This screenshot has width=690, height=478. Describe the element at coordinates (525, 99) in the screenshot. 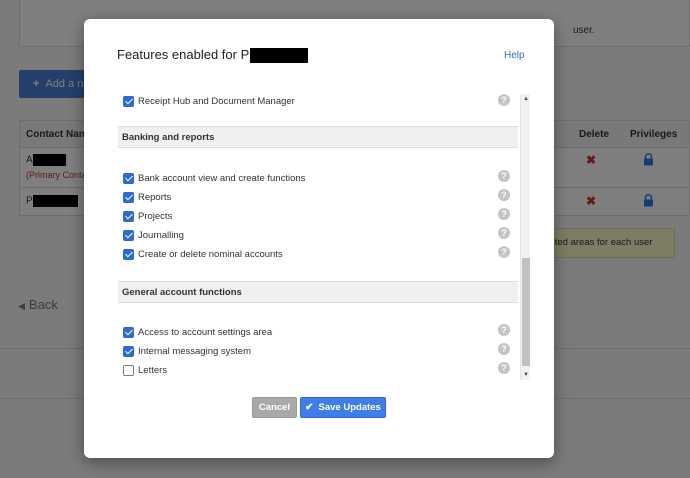

I see `scroll-up-arrow-icon: ▲` at that location.